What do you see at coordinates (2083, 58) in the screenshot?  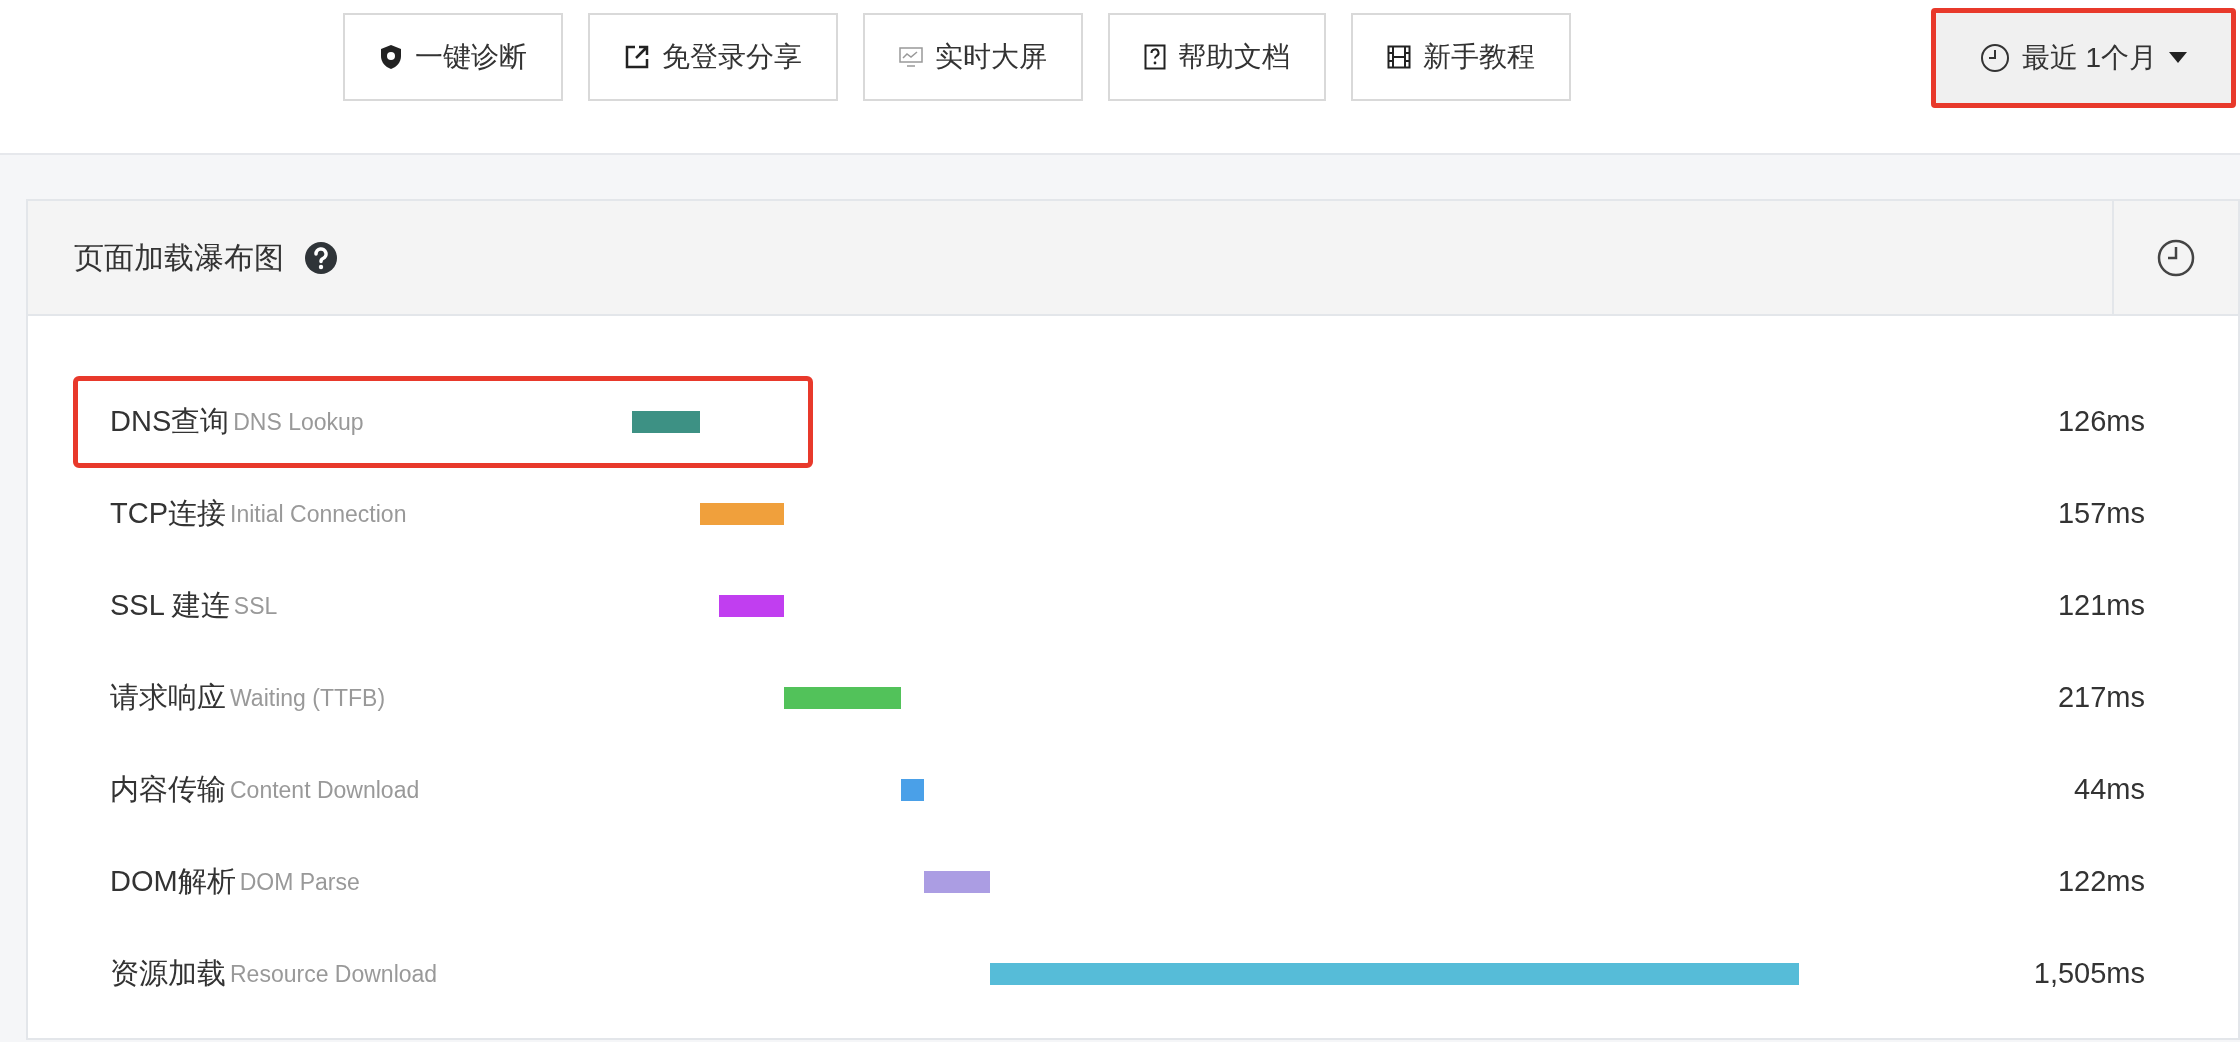 I see `time-range-dropdown: 最近 1个月` at bounding box center [2083, 58].